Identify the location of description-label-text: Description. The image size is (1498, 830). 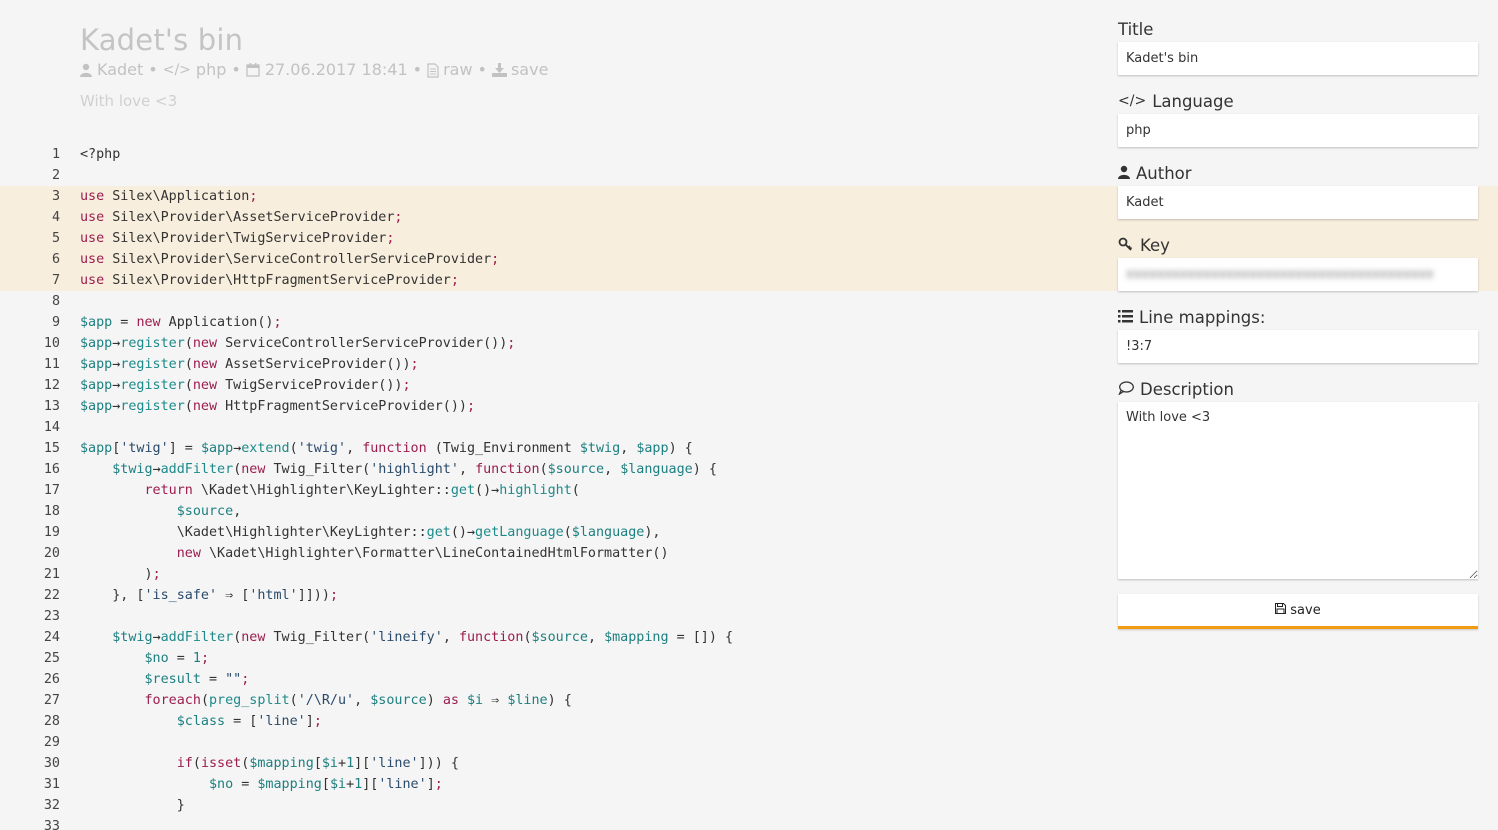
(1187, 389).